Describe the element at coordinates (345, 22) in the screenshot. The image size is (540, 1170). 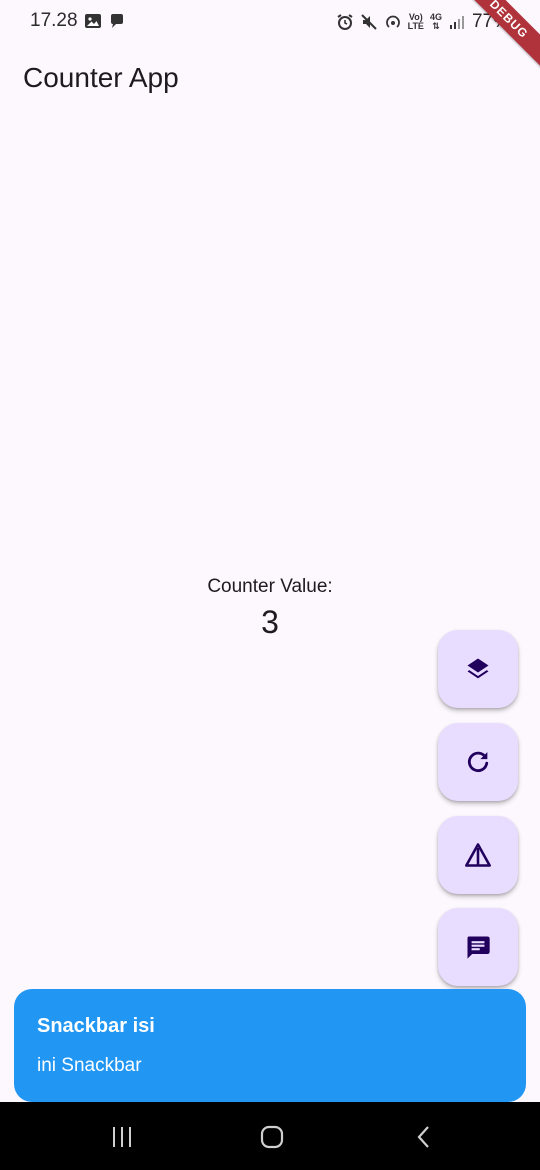
I see `alarm-icon` at that location.